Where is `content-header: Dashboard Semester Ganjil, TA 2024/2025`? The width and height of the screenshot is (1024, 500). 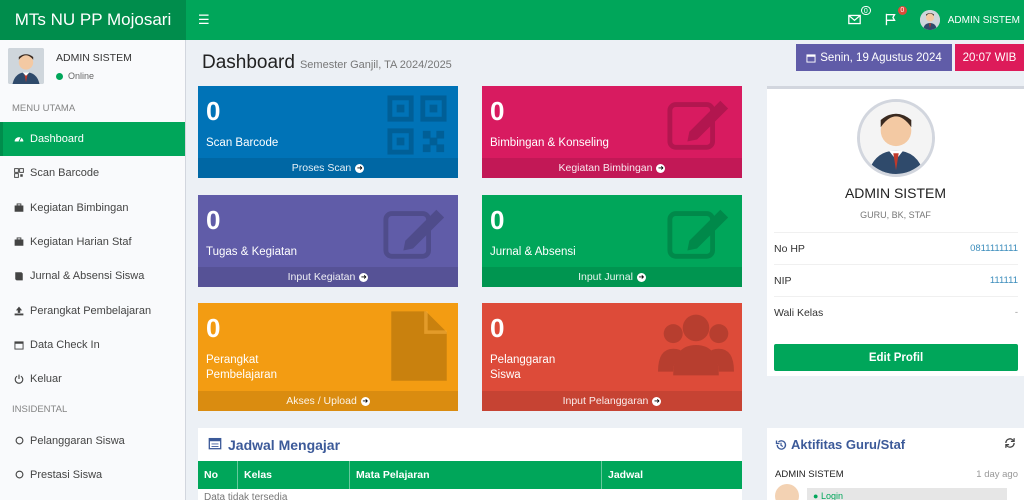 content-header: Dashboard Semester Ganjil, TA 2024/2025 is located at coordinates (327, 63).